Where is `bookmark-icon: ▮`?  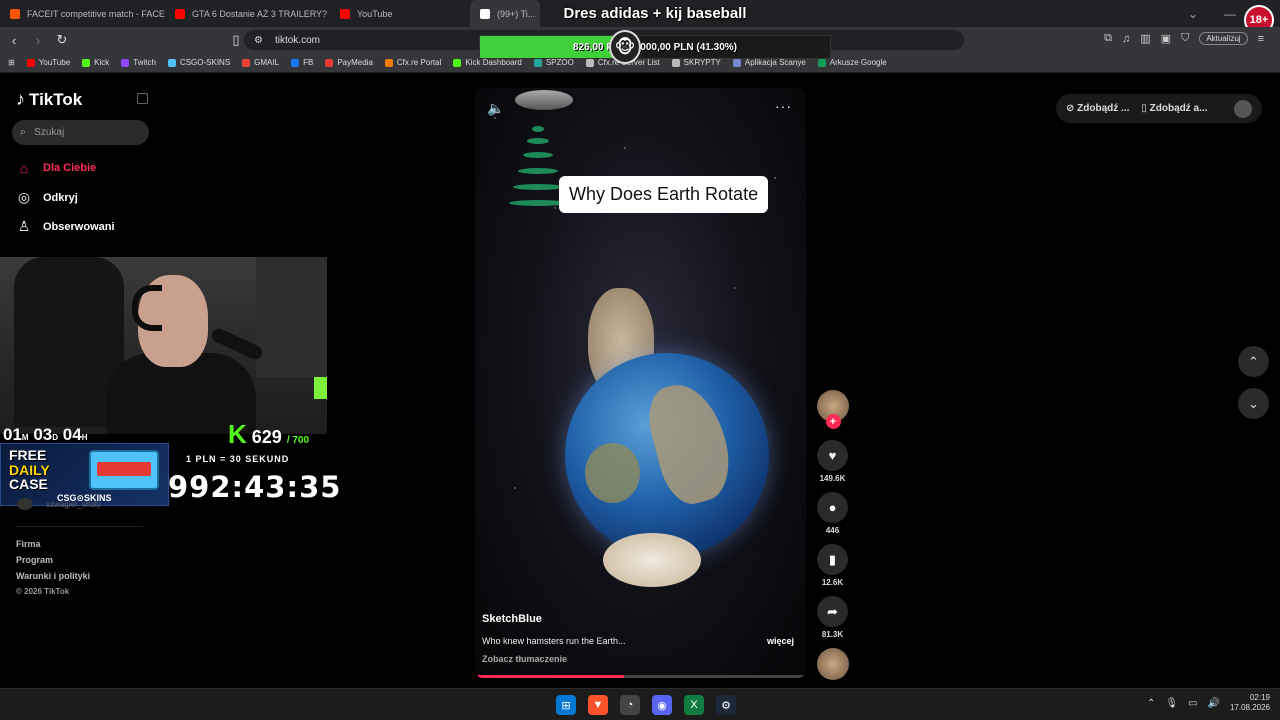 bookmark-icon: ▮ is located at coordinates (832, 559).